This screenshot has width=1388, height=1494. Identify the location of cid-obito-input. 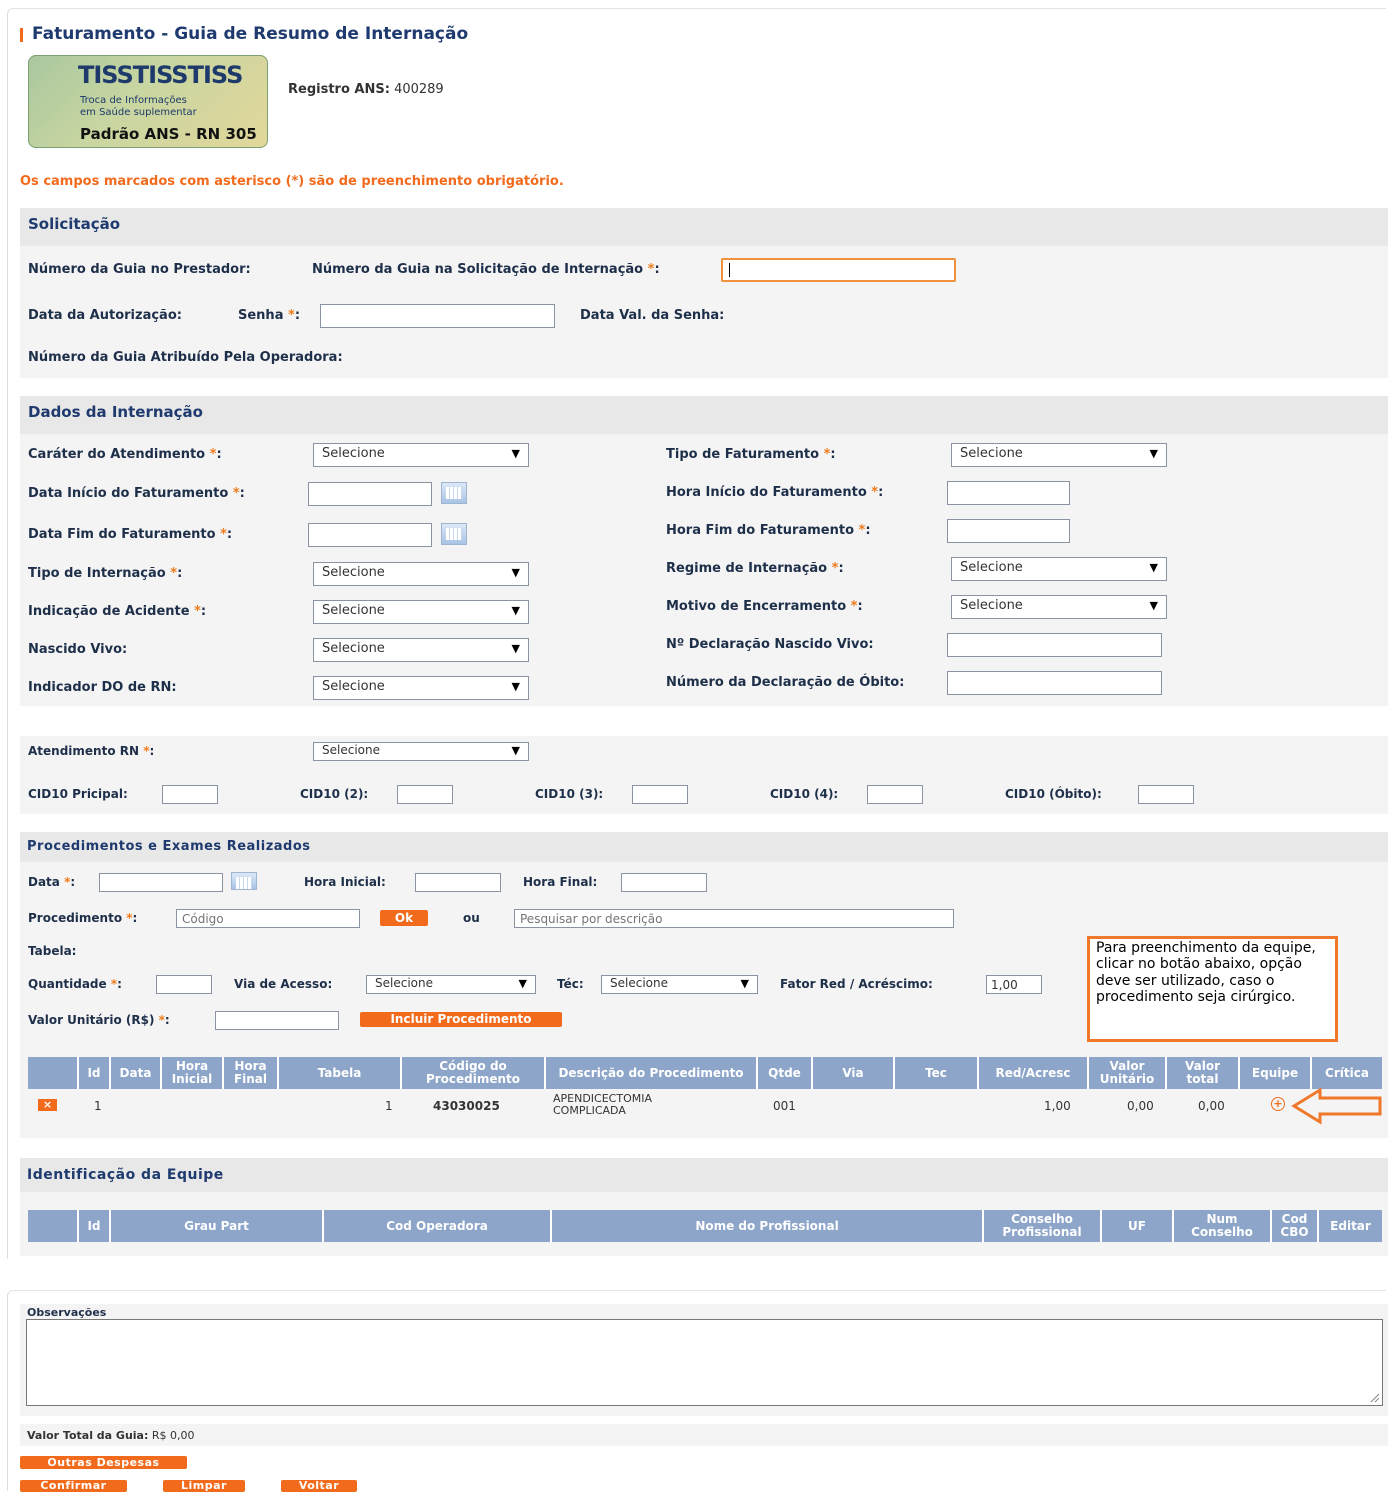
(1166, 794).